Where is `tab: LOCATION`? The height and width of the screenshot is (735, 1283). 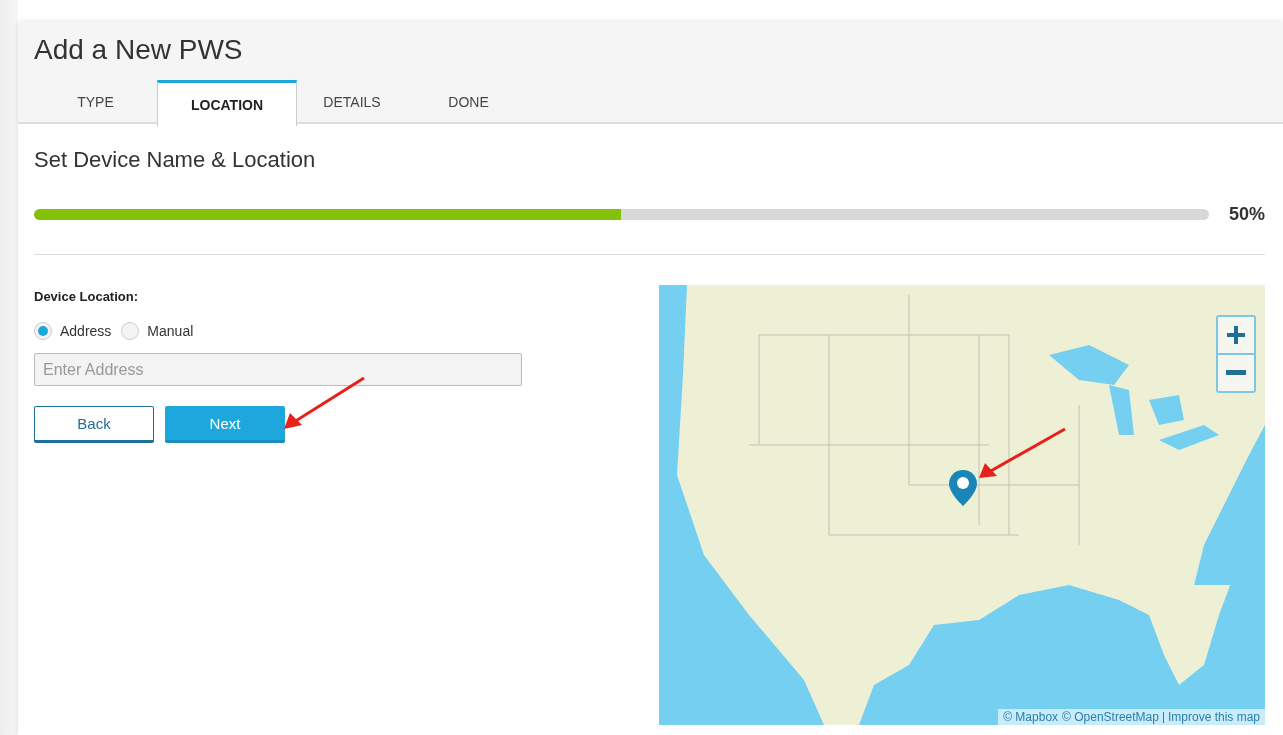
tab: LOCATION is located at coordinates (227, 103).